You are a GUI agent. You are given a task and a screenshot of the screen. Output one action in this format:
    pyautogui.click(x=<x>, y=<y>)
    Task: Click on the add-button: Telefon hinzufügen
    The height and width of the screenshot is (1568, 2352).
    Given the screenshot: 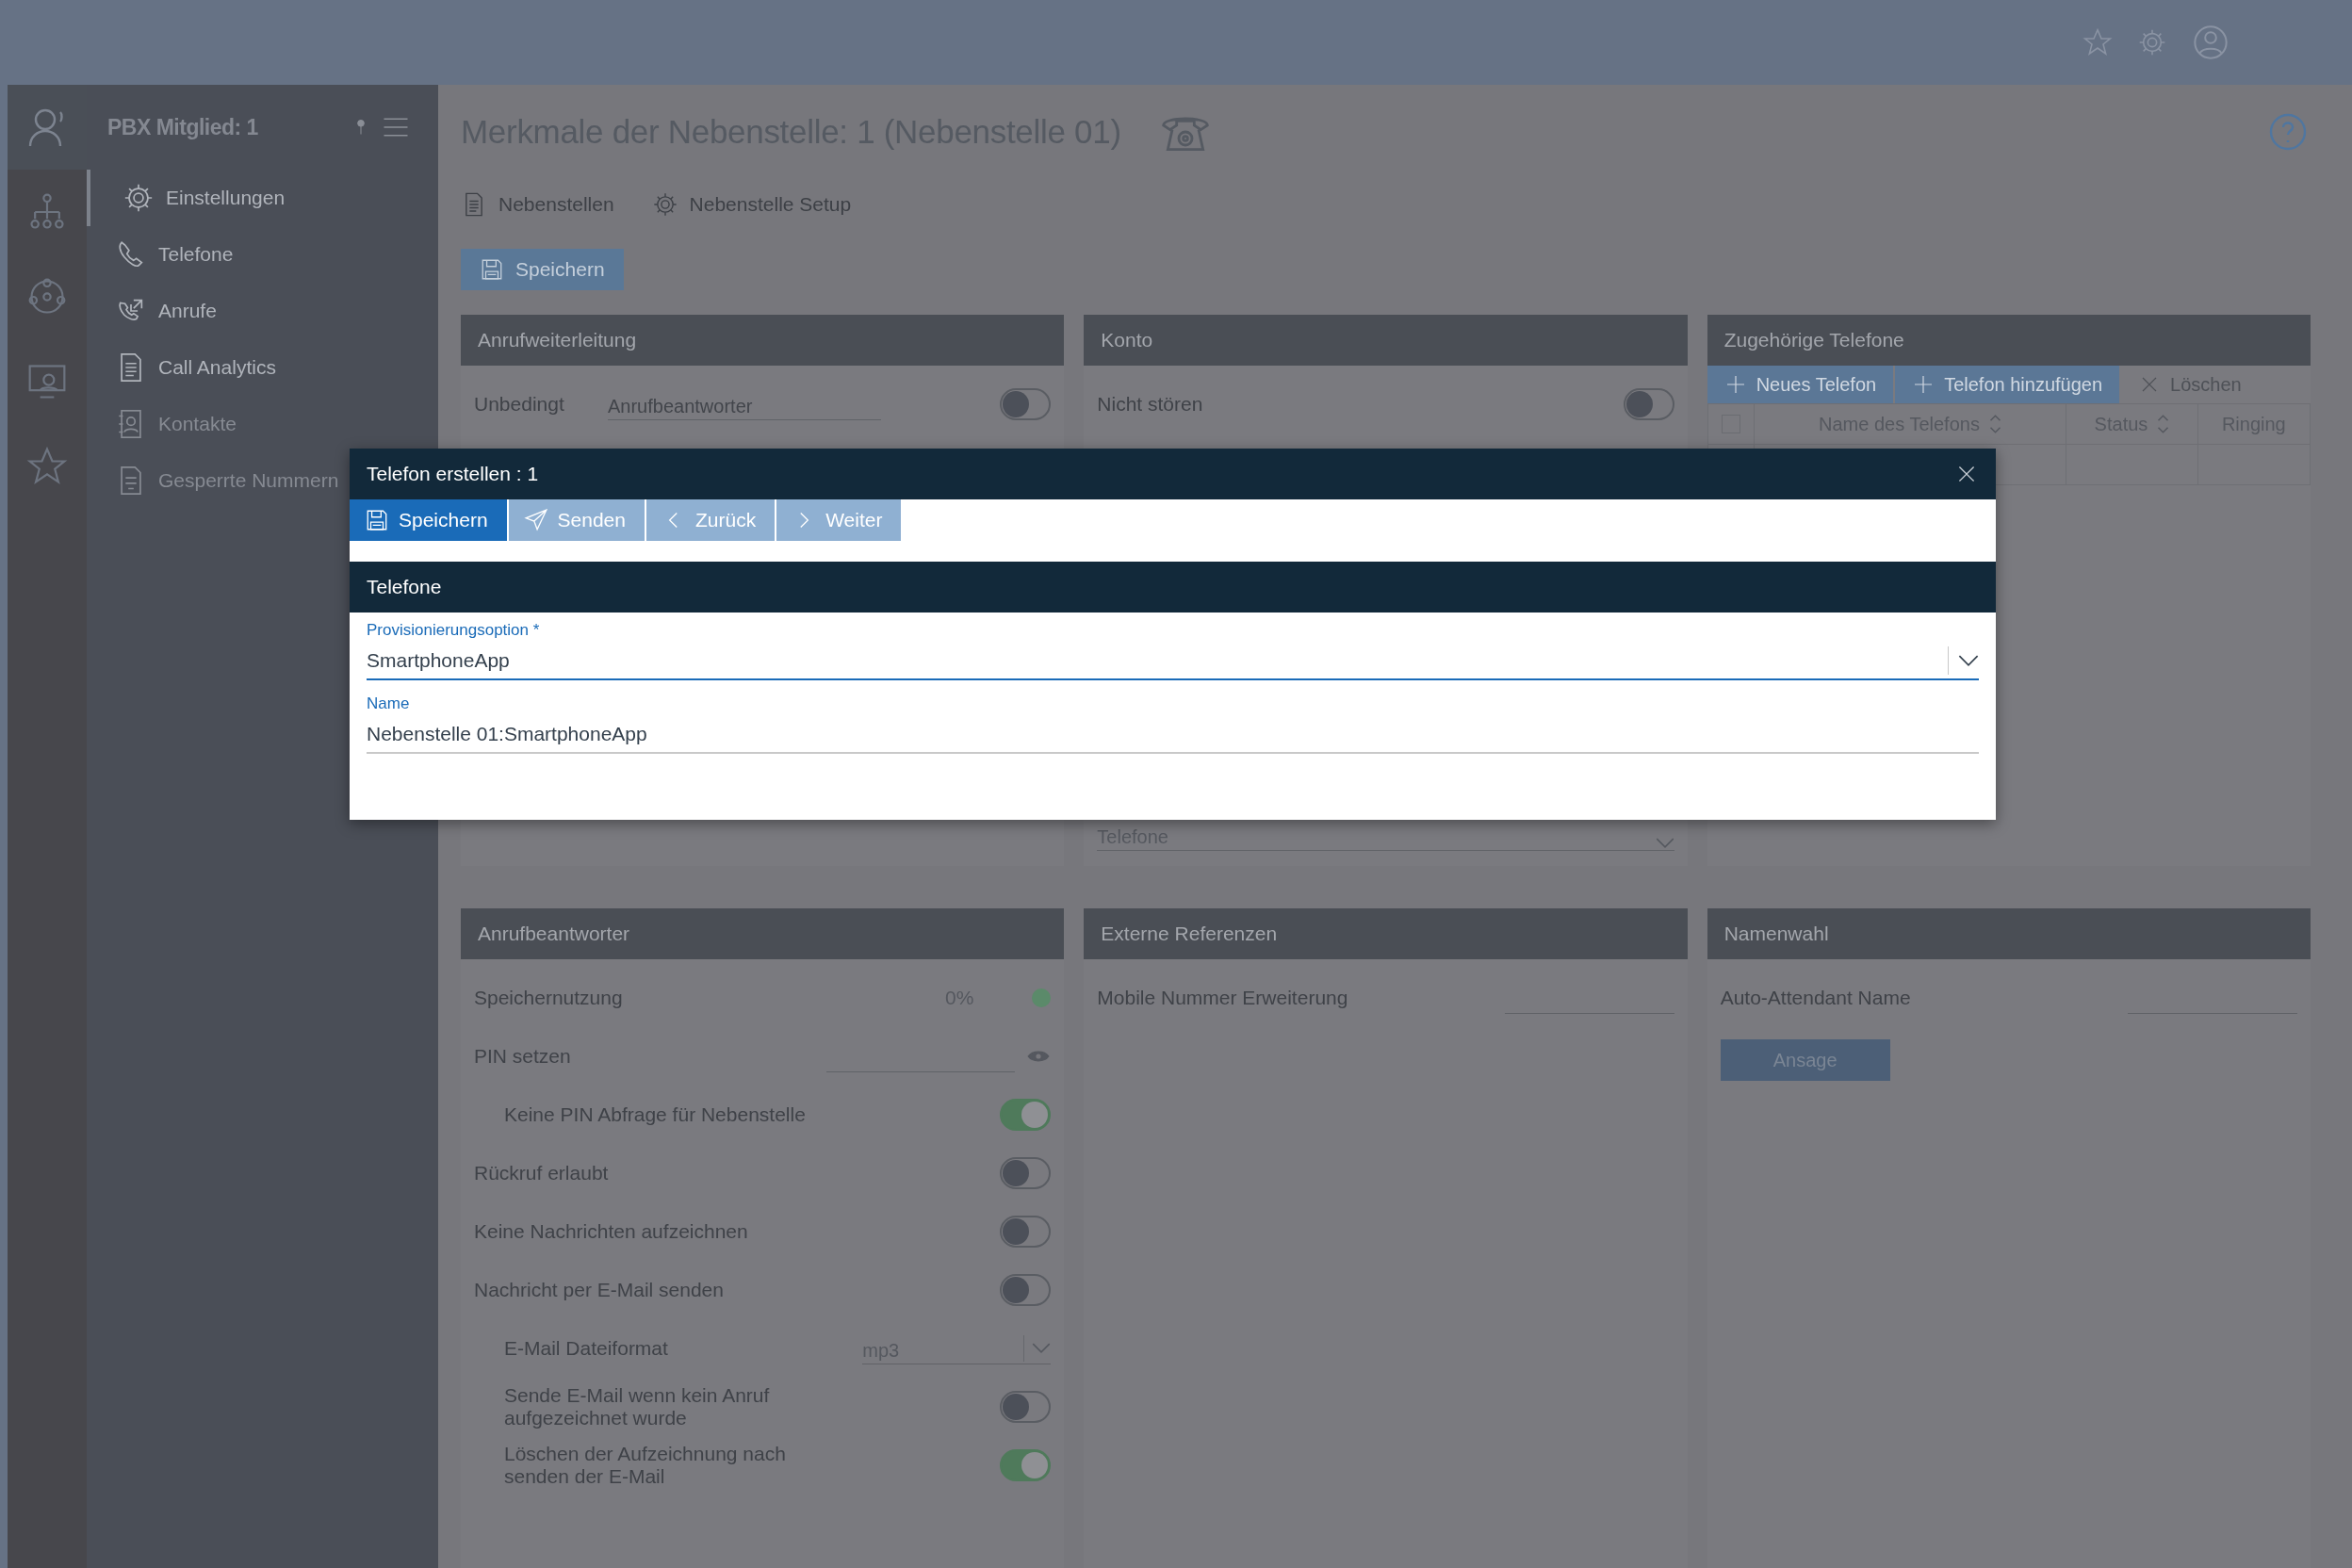 What is the action you would take?
    pyautogui.click(x=2008, y=385)
    